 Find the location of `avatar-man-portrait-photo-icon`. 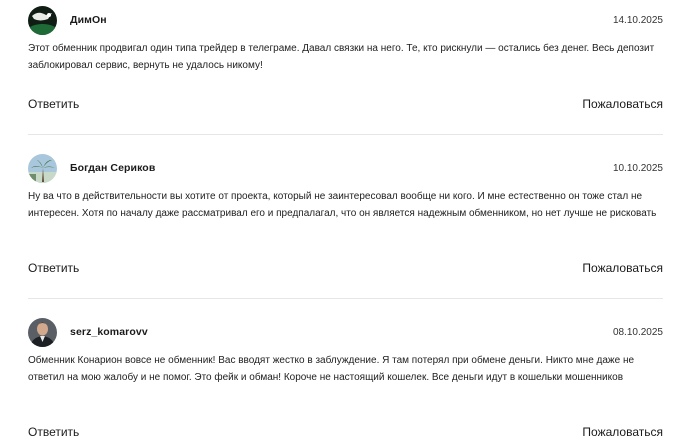

avatar-man-portrait-photo-icon is located at coordinates (42, 332).